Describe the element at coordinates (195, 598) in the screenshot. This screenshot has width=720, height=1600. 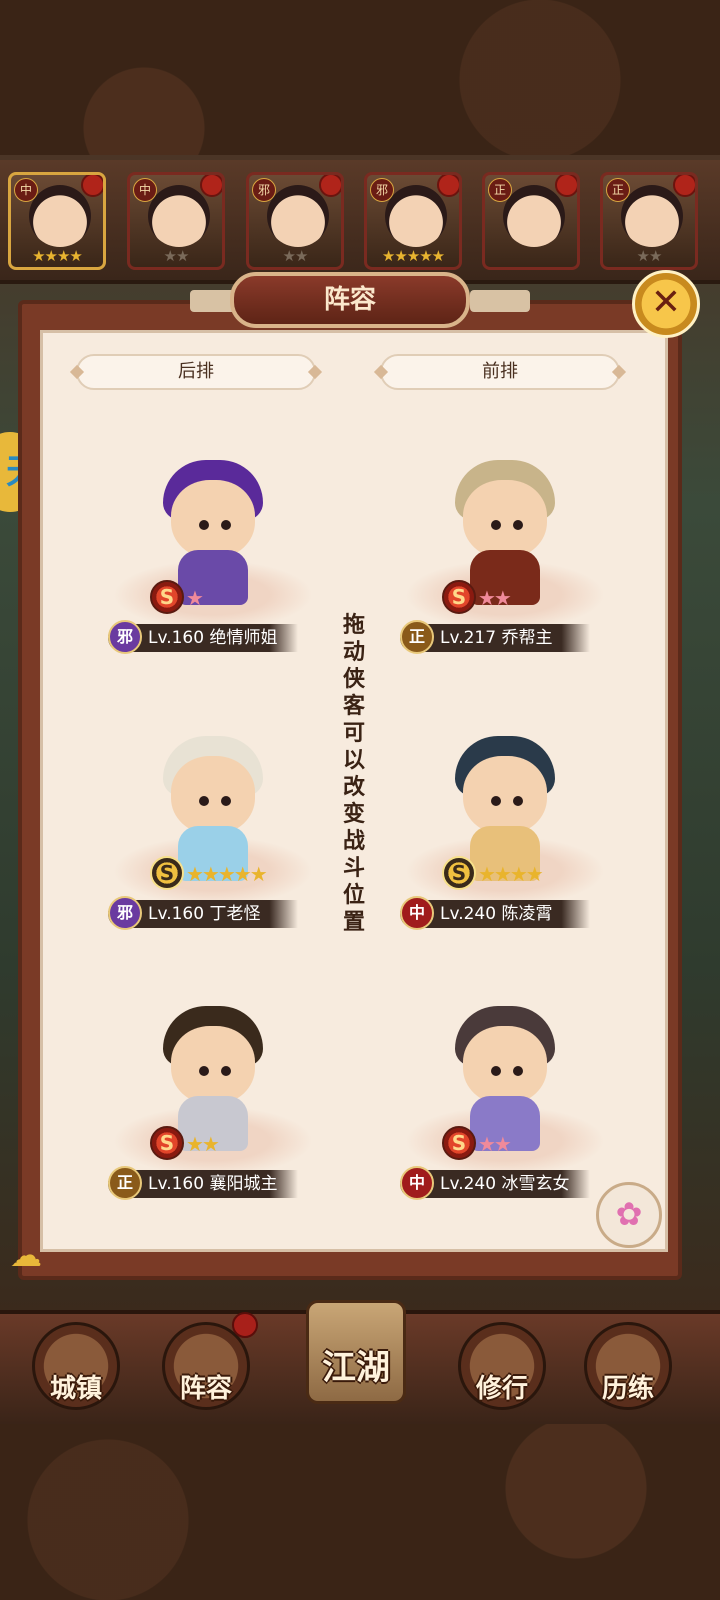
I see `hero-stars: ★` at that location.